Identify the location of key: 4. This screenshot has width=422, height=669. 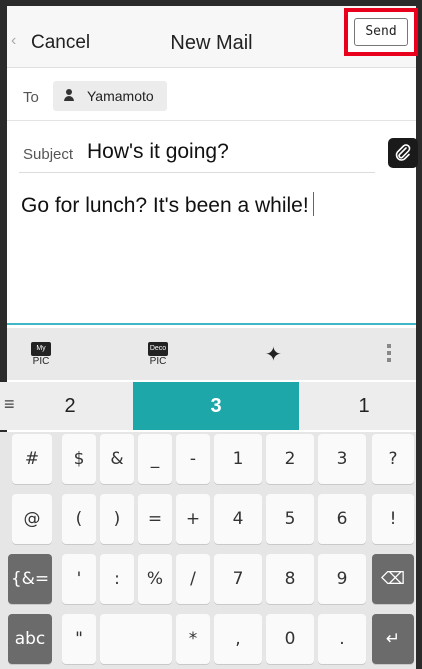
(238, 519).